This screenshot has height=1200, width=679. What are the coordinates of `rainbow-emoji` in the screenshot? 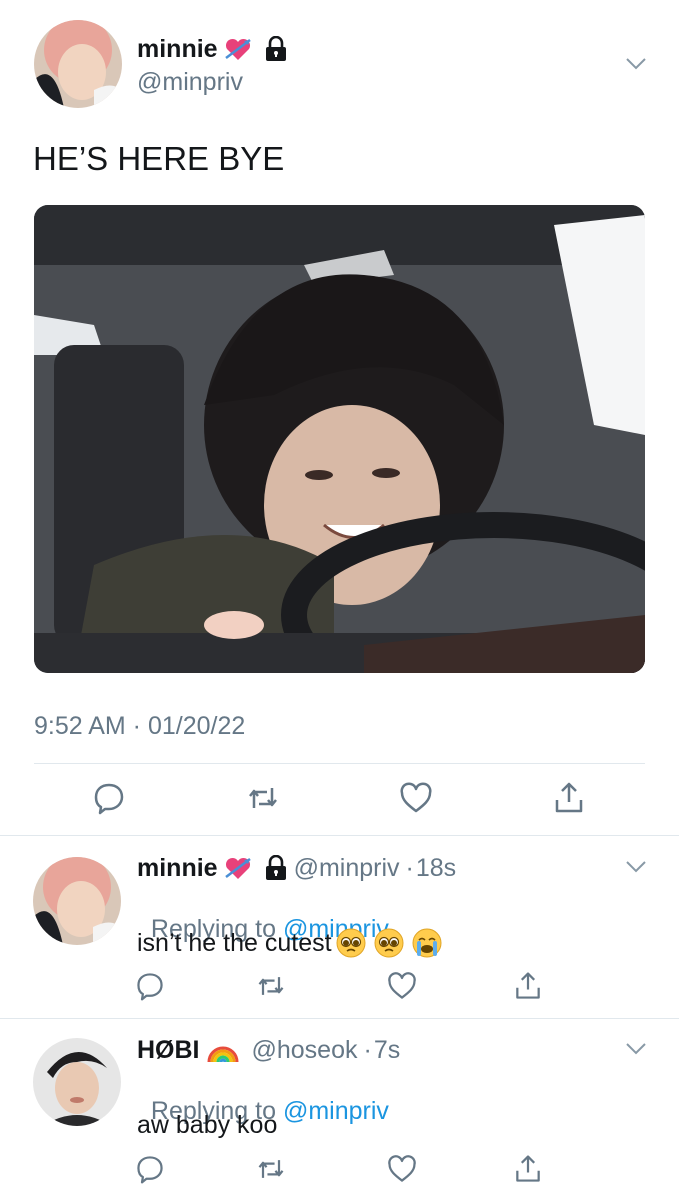 It's located at (222, 1054).